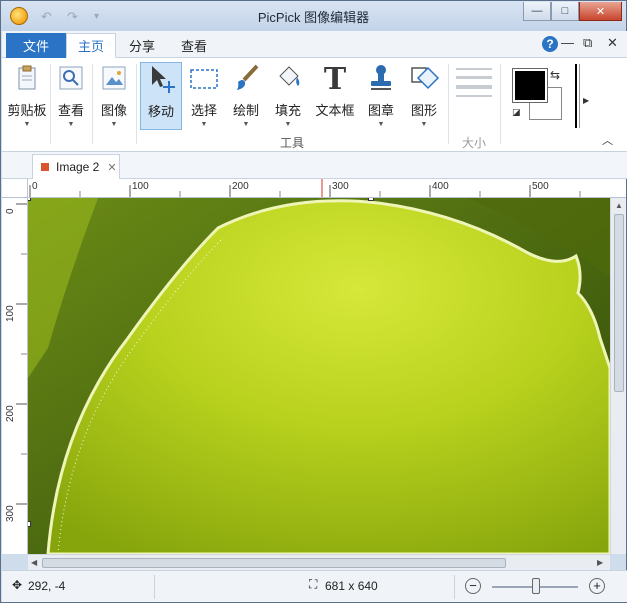 This screenshot has width=627, height=603. Describe the element at coordinates (160, 111) in the screenshot. I see `move-label: 移动` at that location.